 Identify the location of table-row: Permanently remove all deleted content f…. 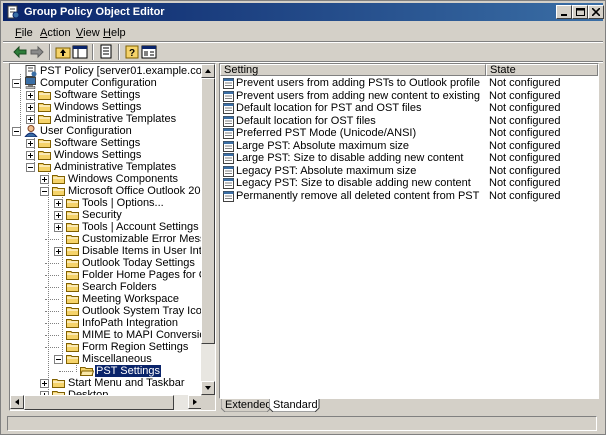
(409, 196).